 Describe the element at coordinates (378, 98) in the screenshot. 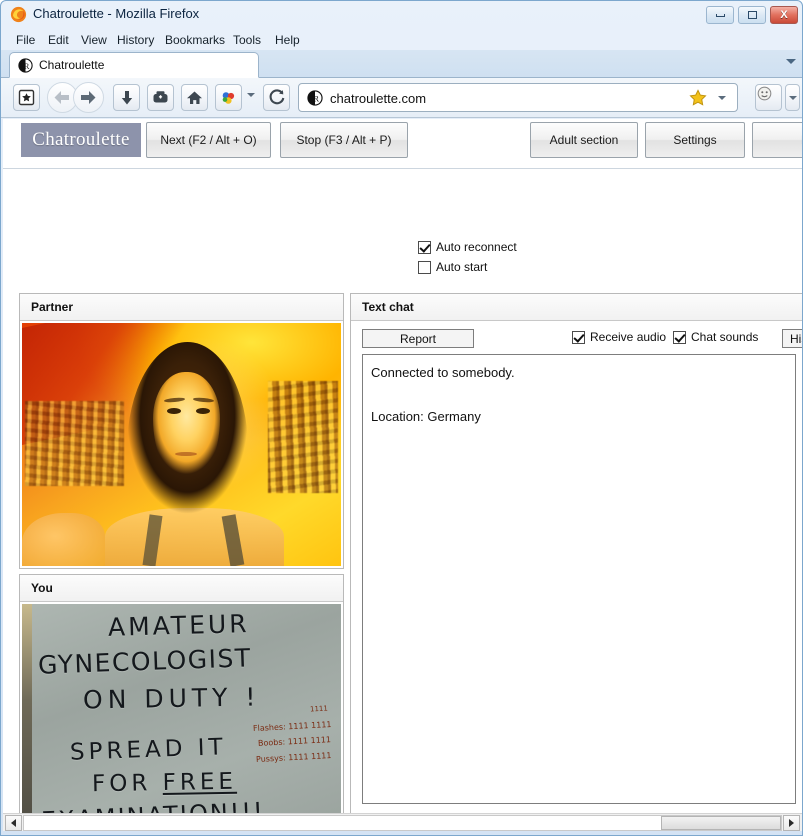

I see `url-input: chatroulette.com` at that location.